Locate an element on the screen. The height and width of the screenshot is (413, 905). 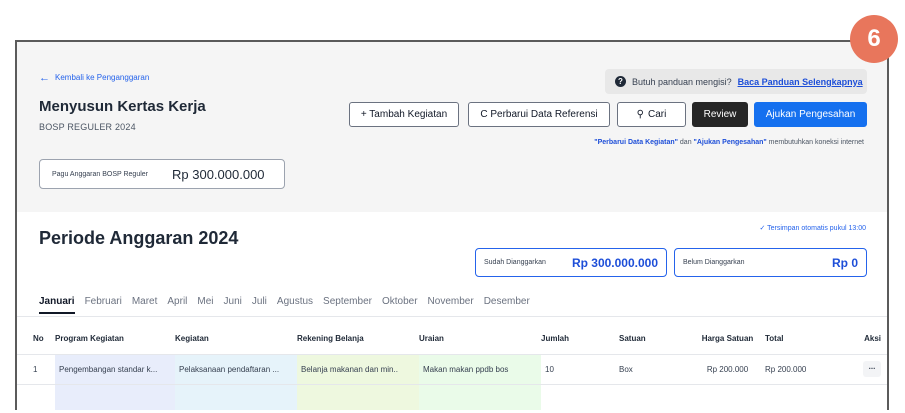
table-row-partial is located at coordinates (452, 397).